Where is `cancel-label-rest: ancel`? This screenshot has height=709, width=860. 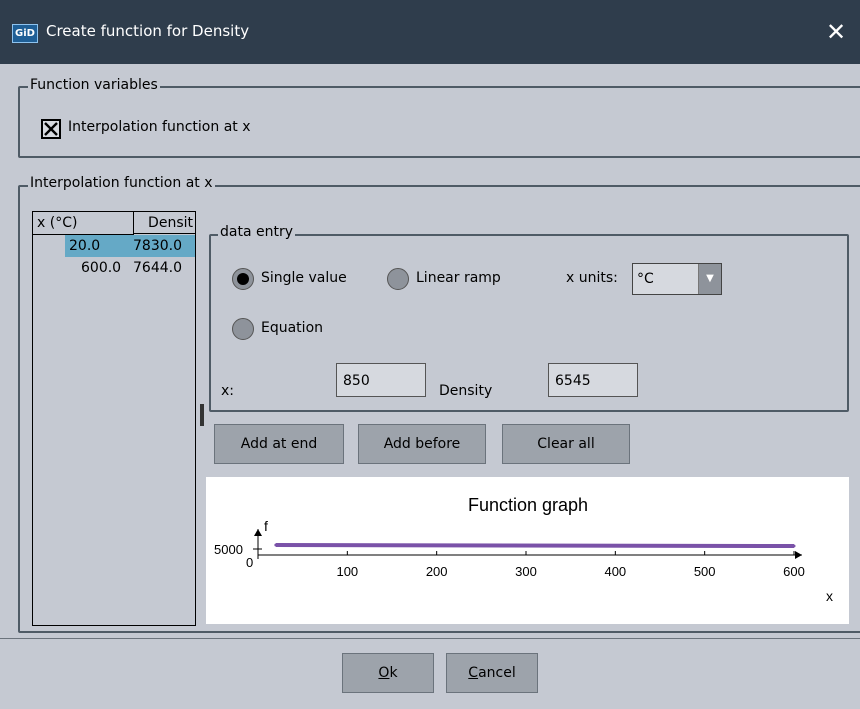 cancel-label-rest: ancel is located at coordinates (497, 673).